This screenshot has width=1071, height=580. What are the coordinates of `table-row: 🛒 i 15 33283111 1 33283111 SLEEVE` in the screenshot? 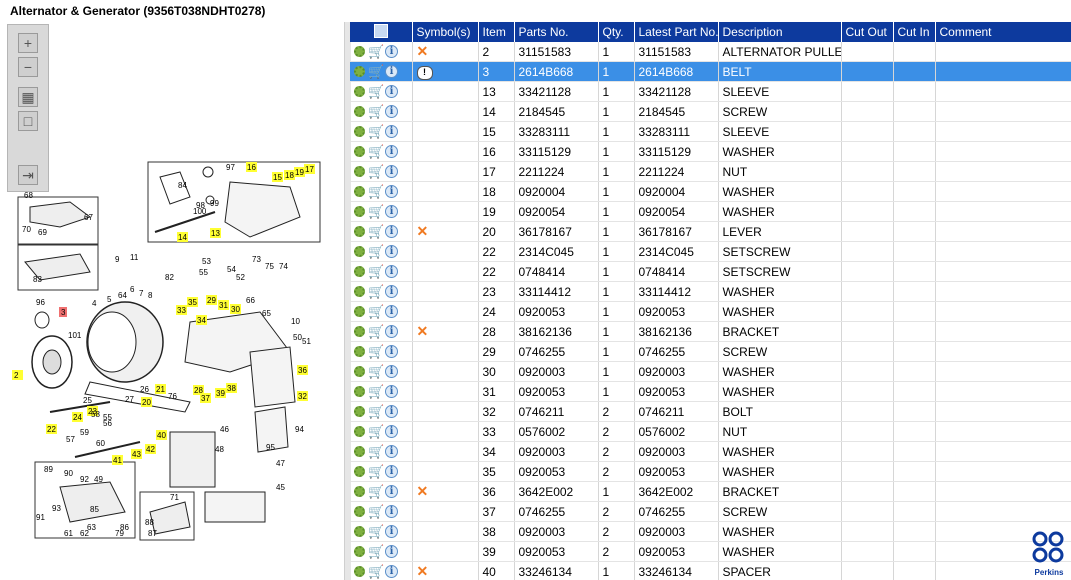 It's located at (710, 131).